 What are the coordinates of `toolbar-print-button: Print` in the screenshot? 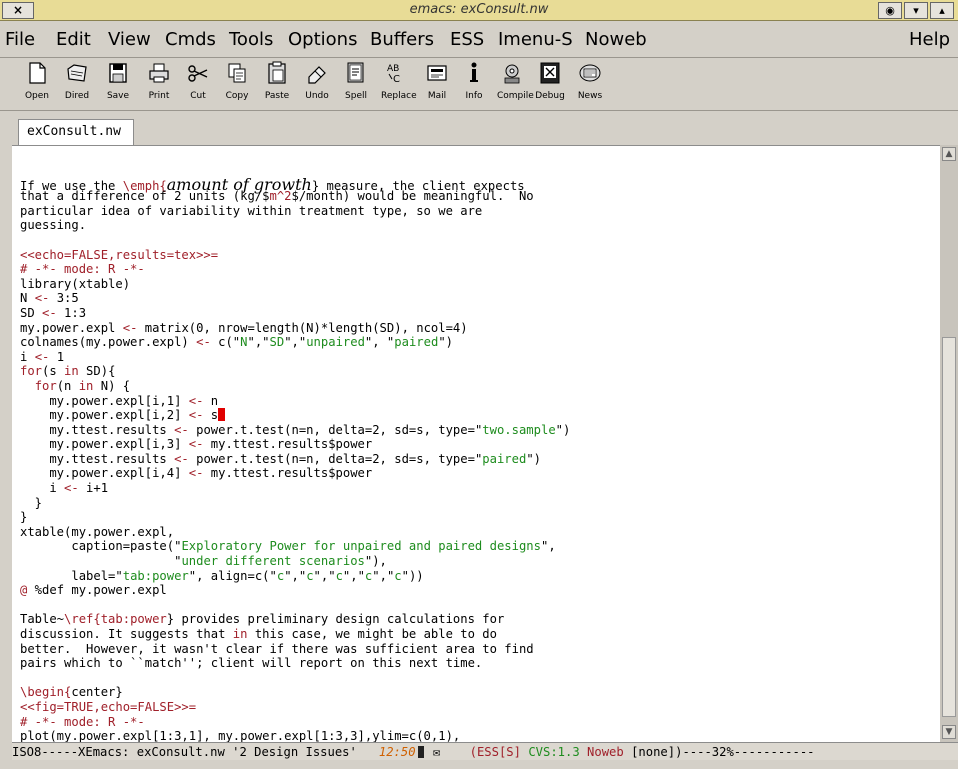 It's located at (159, 84).